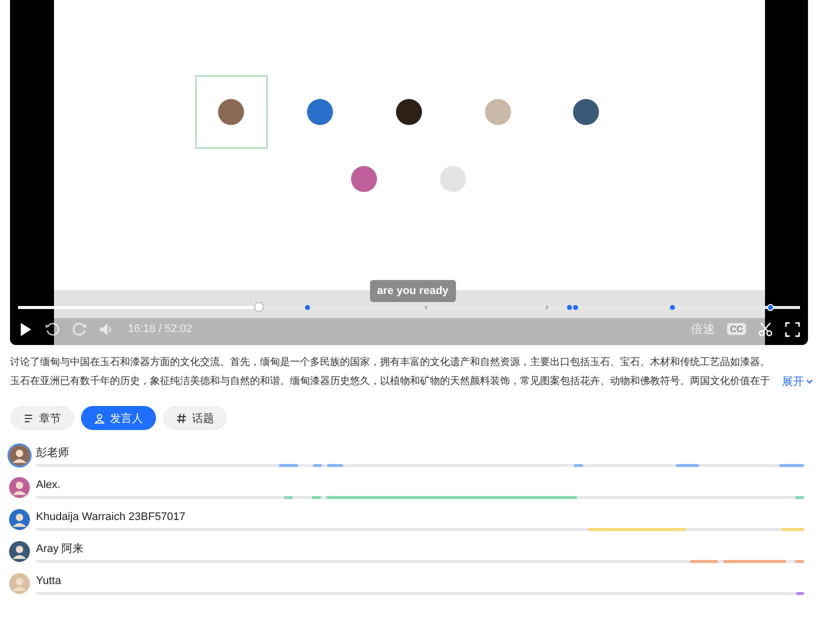 Image resolution: width=816 pixels, height=636 pixels. I want to click on speaker-name: 彭老师, so click(53, 453).